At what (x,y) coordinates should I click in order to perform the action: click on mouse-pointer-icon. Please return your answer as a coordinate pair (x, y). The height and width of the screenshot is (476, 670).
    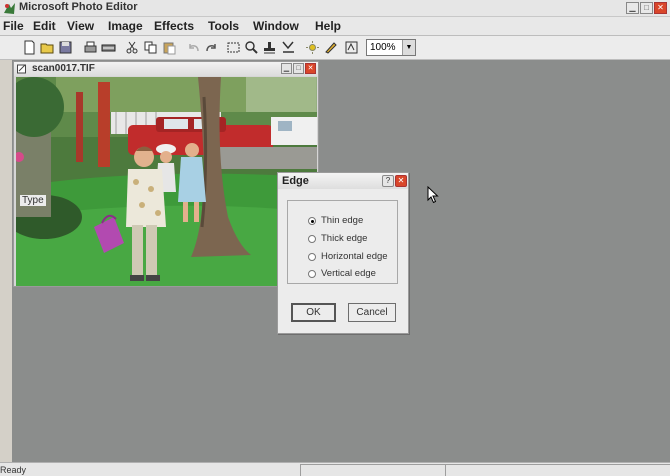
    Looking at the image, I should click on (433, 195).